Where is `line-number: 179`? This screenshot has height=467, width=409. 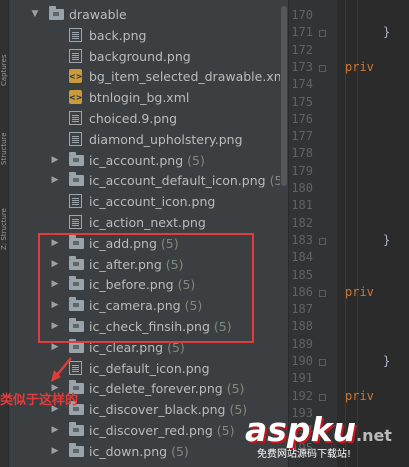 line-number: 179 is located at coordinates (302, 170).